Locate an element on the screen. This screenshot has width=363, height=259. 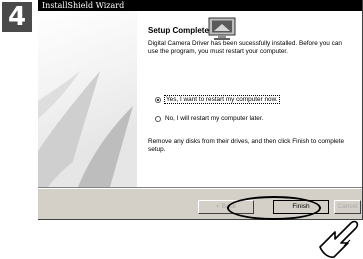
restart-now-option: Yes, I want to restart my computer now. is located at coordinates (217, 99).